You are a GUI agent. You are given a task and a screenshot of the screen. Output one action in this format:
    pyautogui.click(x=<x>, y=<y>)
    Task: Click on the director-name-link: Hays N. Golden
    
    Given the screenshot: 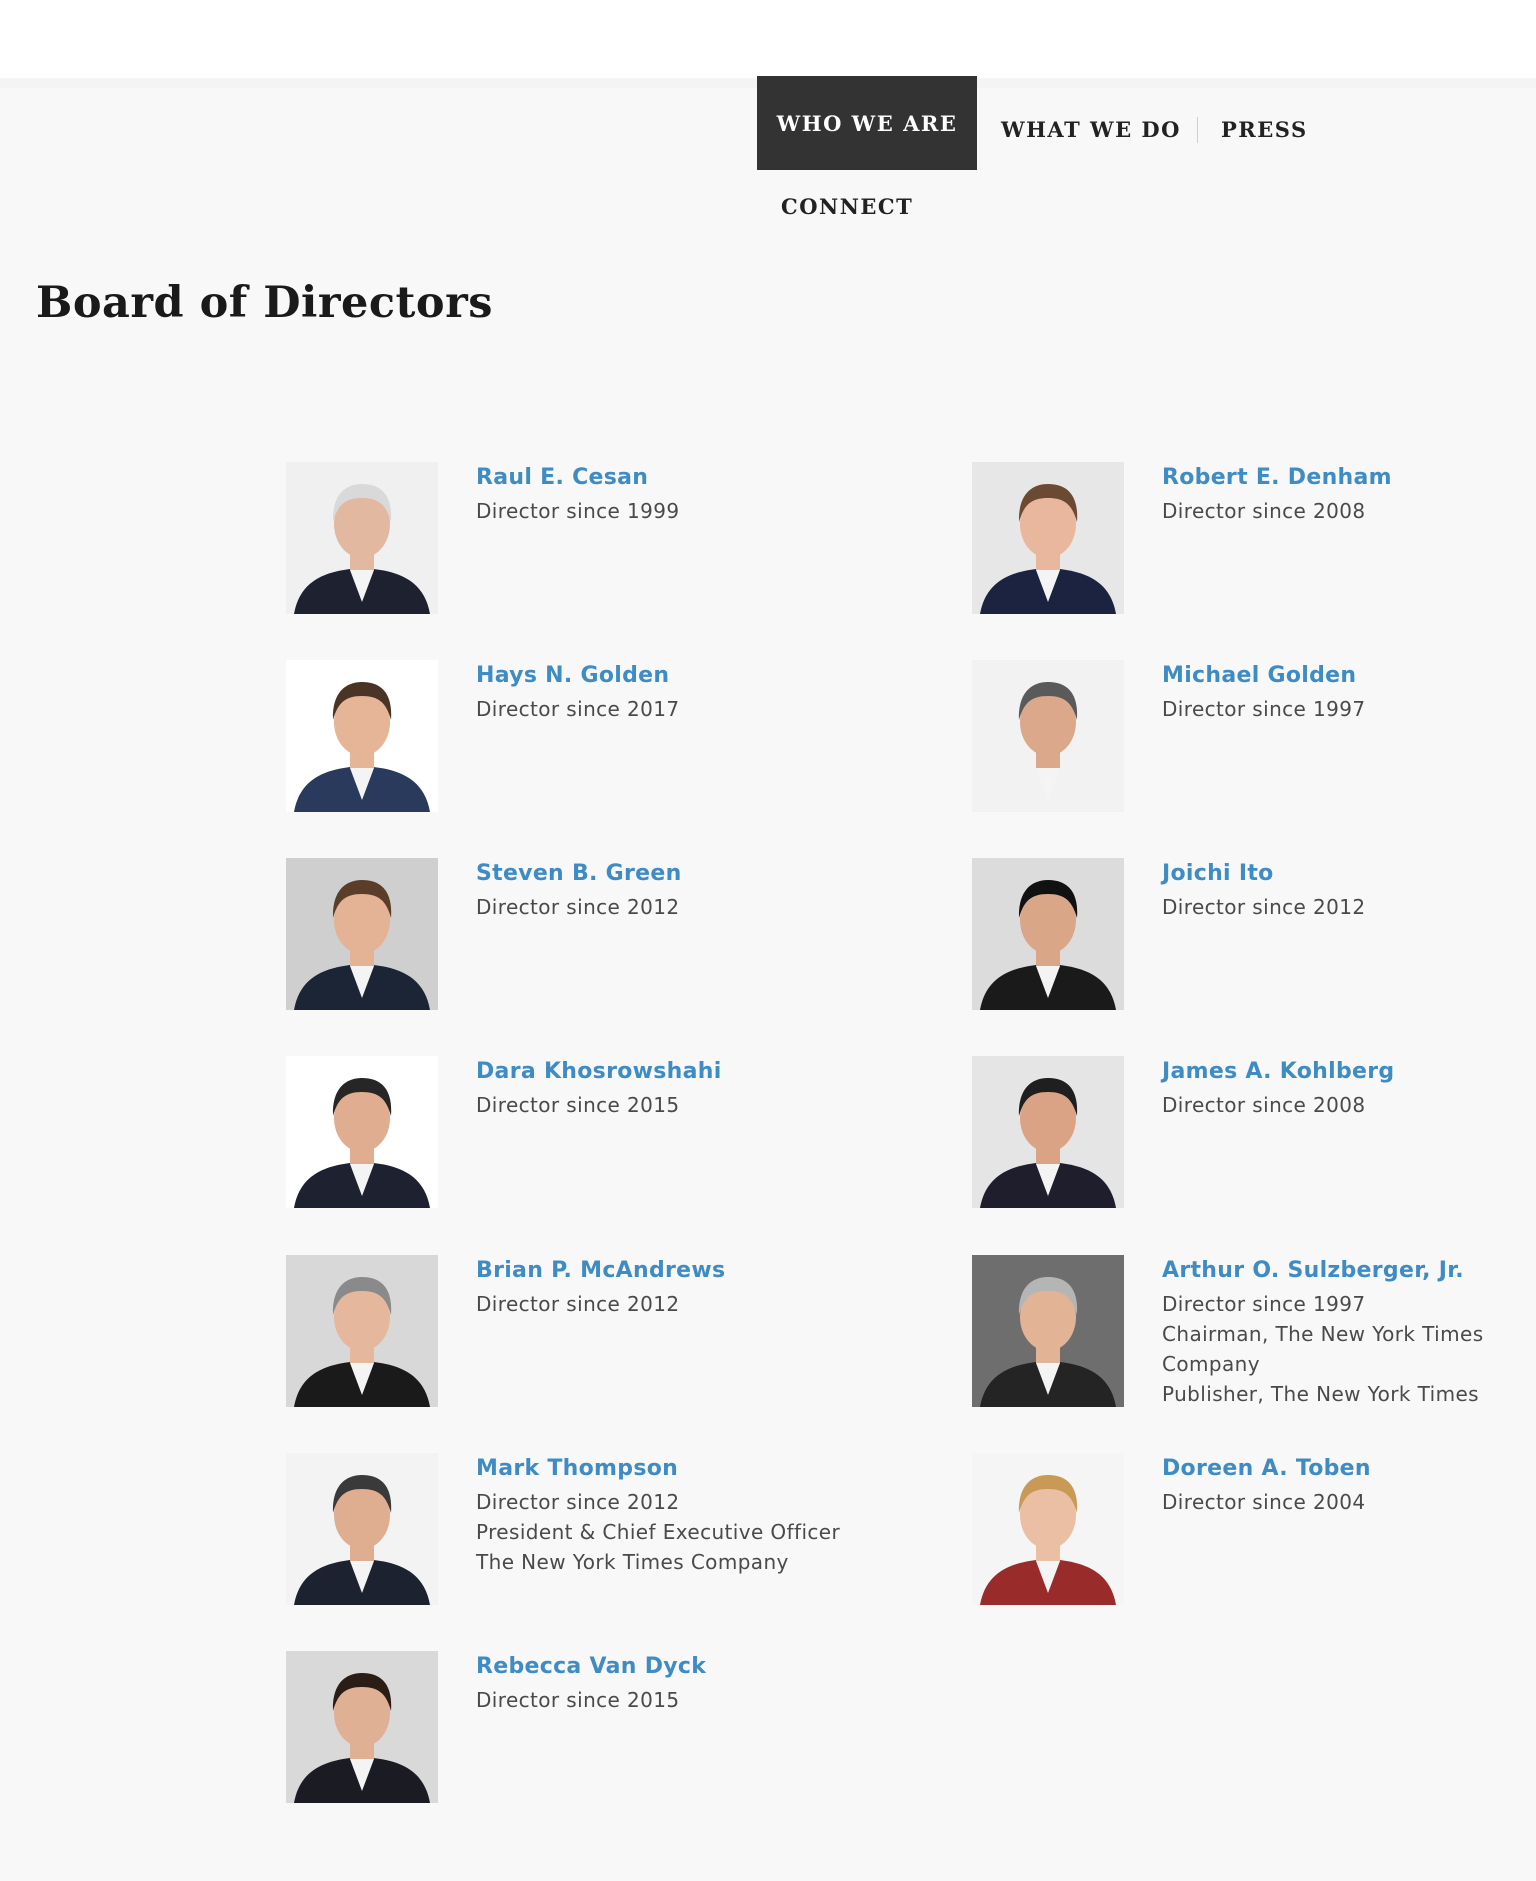 What is the action you would take?
    pyautogui.click(x=696, y=675)
    